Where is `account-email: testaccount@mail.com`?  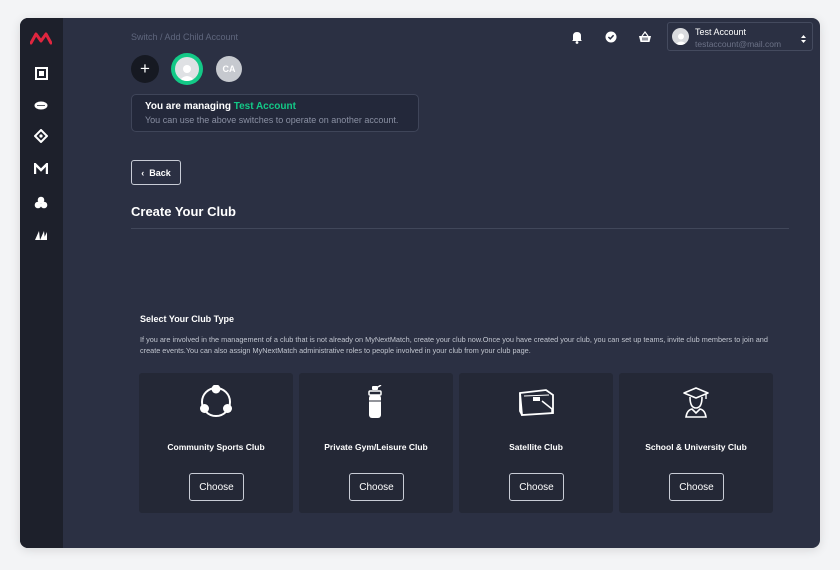 account-email: testaccount@mail.com is located at coordinates (738, 44).